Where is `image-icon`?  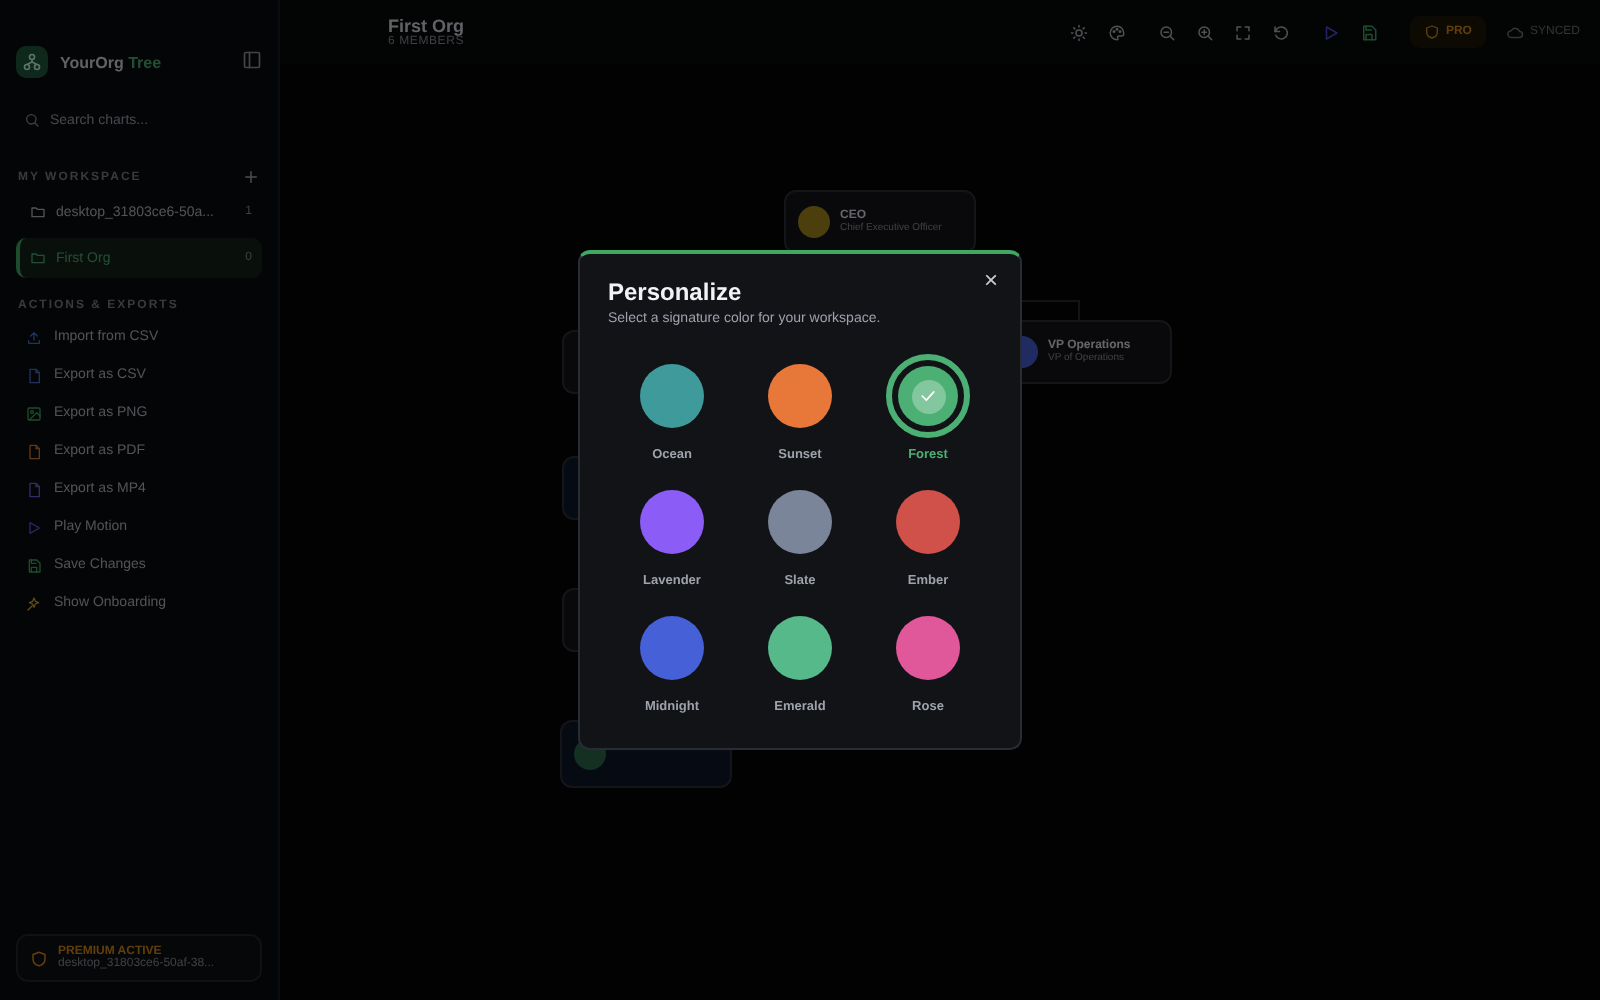 image-icon is located at coordinates (34, 413).